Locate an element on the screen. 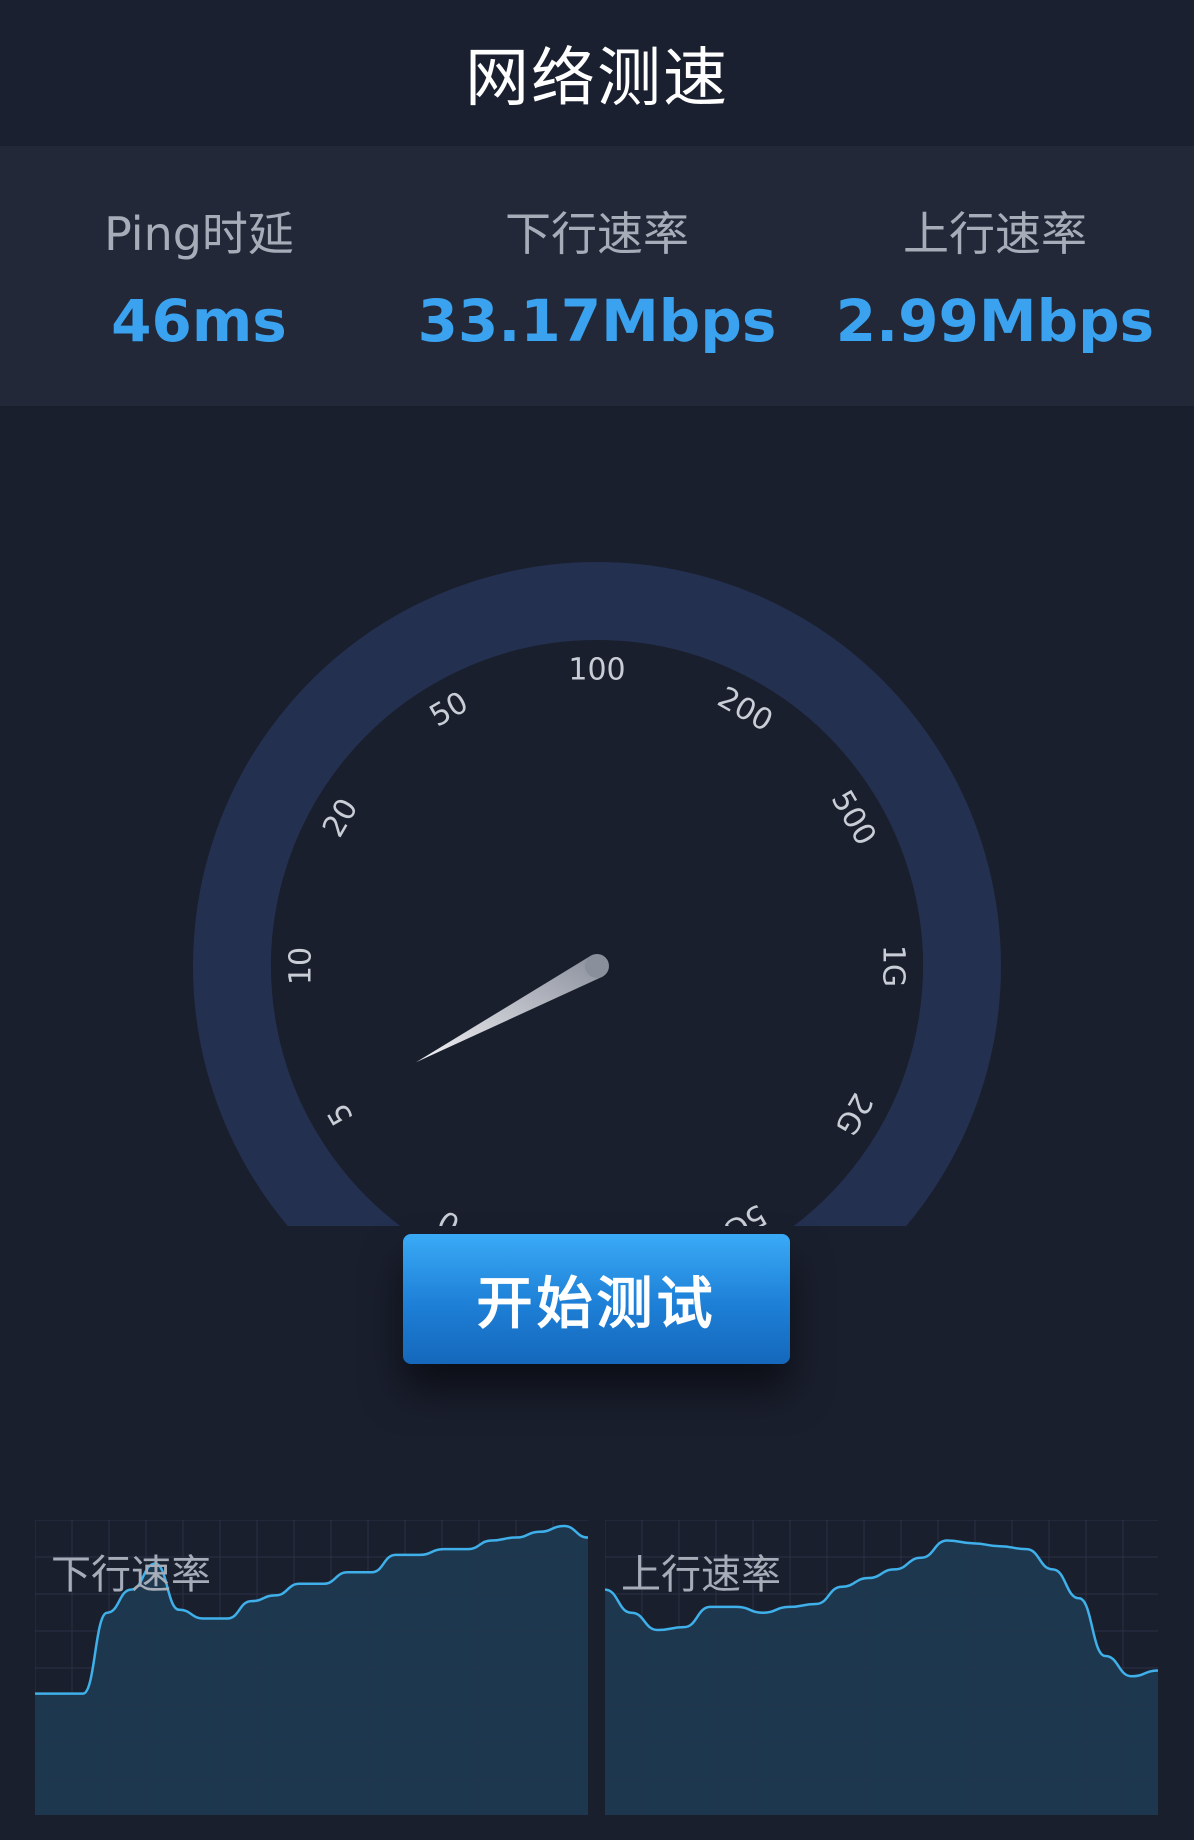  download-chart-label: 下行速率 is located at coordinates (131, 1575).